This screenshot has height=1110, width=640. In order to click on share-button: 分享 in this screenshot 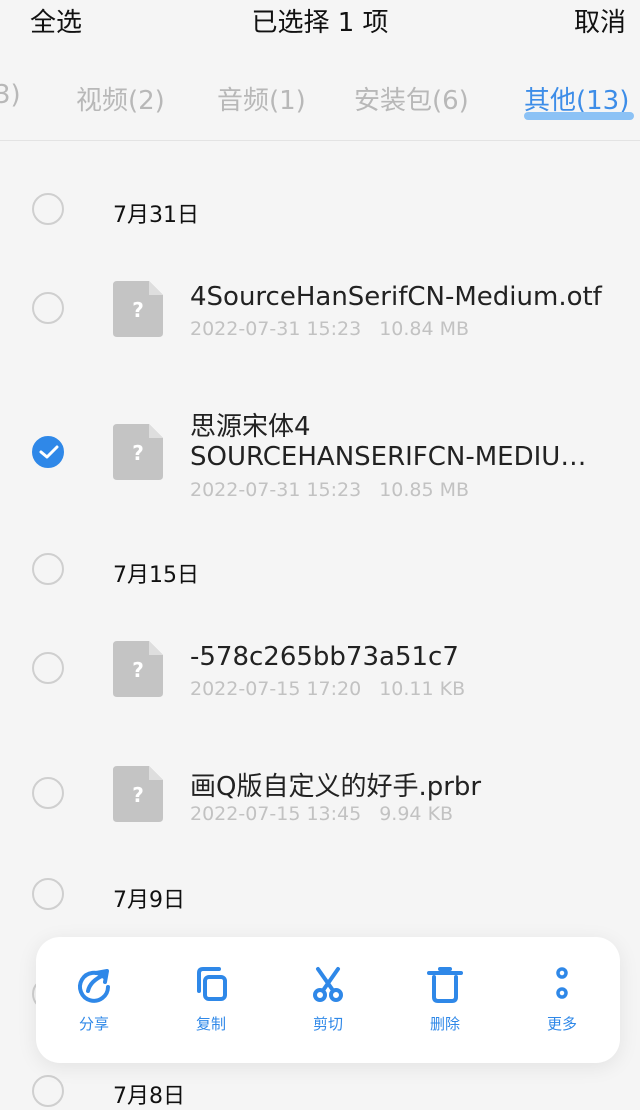, I will do `click(94, 999)`.